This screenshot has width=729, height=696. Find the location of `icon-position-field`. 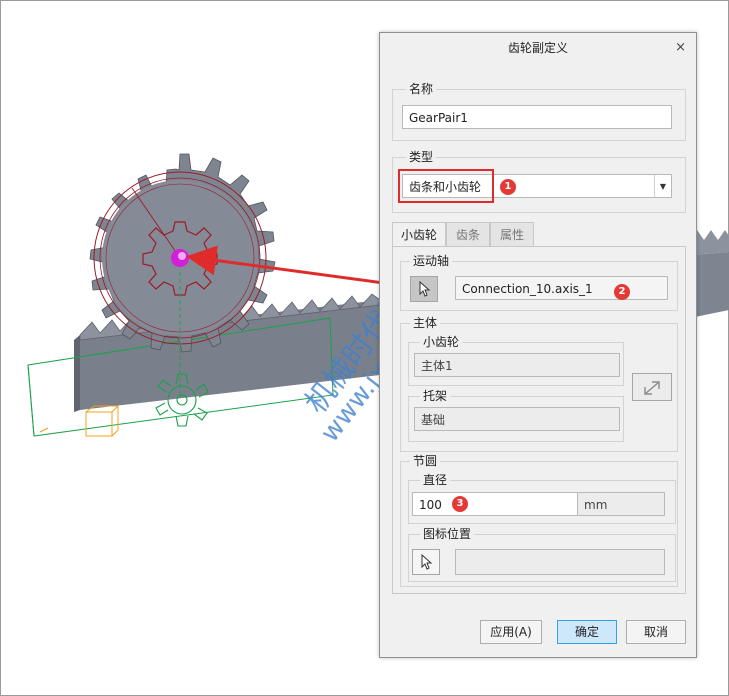

icon-position-field is located at coordinates (560, 562).